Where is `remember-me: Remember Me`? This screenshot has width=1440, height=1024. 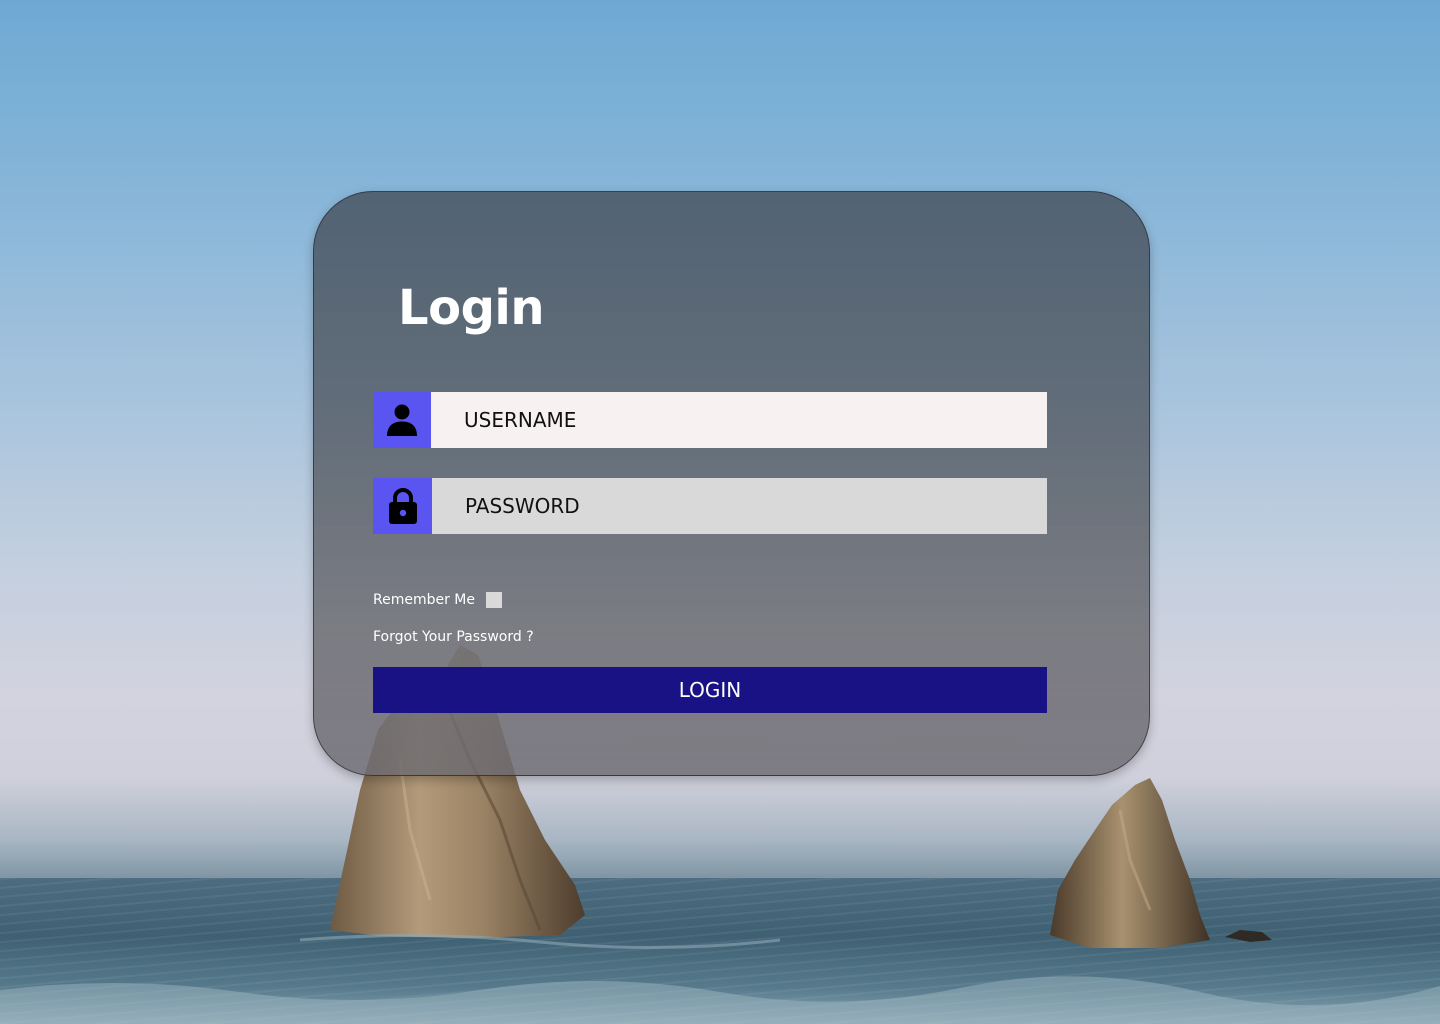
remember-me: Remember Me is located at coordinates (437, 600).